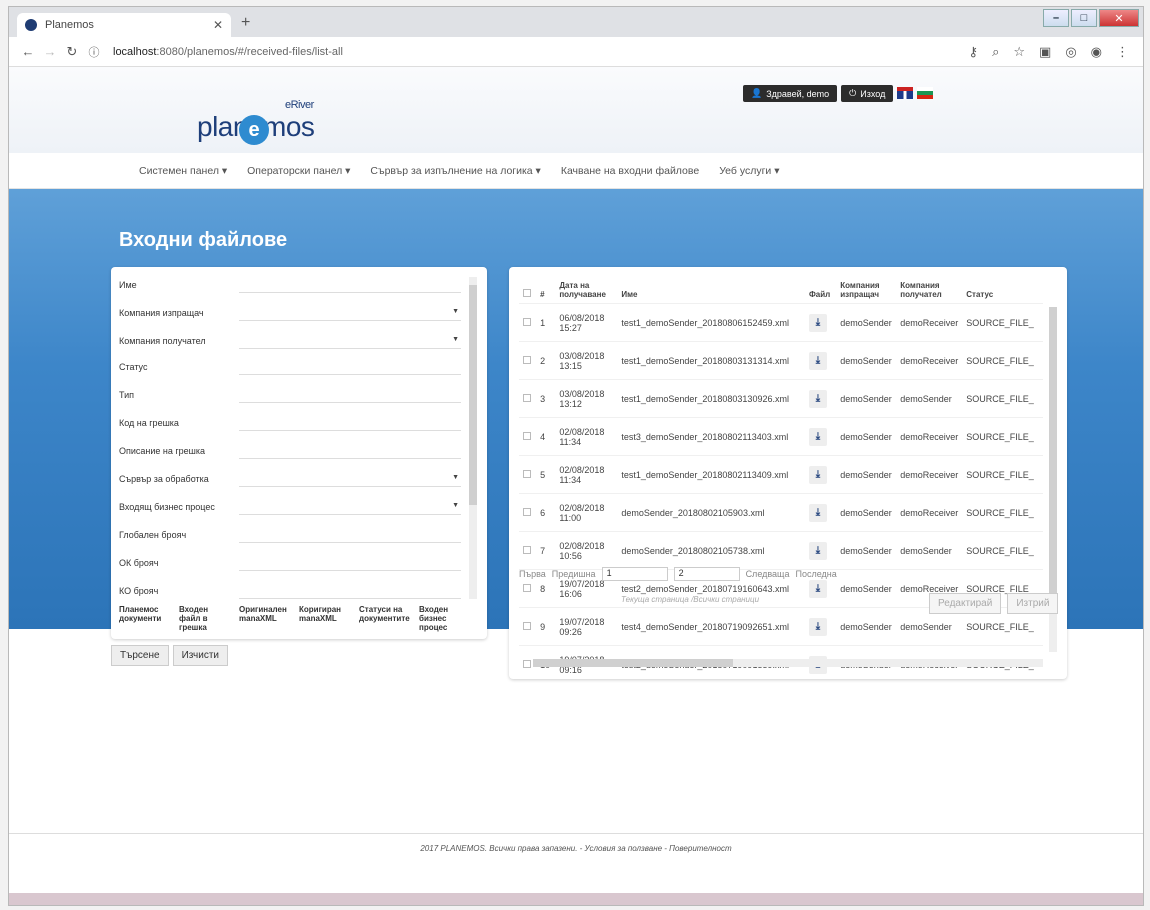 The width and height of the screenshot is (1150, 910). Describe the element at coordinates (455, 171) in the screenshot. I see `menu-item-logic-server: Сървър за изпълнение на логика ▾` at that location.